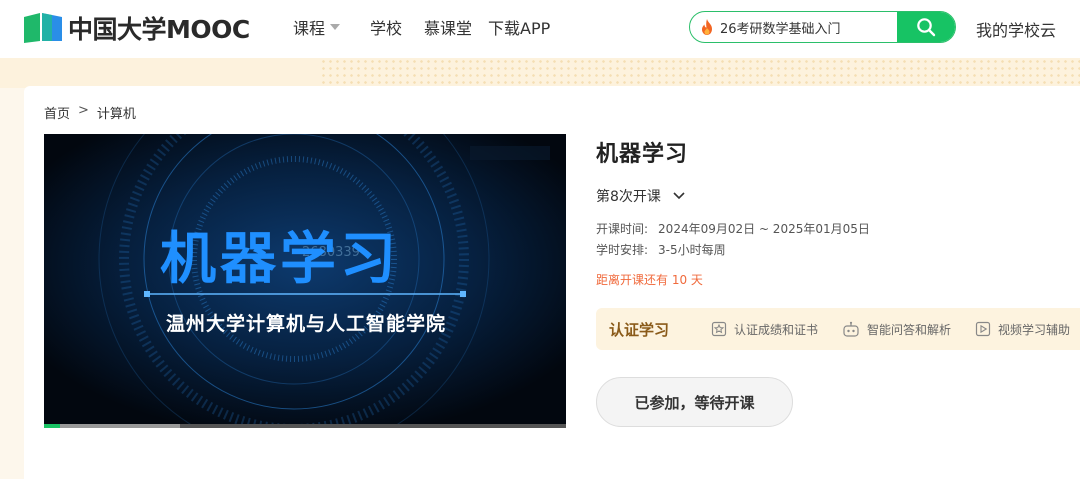 This screenshot has width=1080, height=479. What do you see at coordinates (335, 27) in the screenshot?
I see `caret-down-icon` at bounding box center [335, 27].